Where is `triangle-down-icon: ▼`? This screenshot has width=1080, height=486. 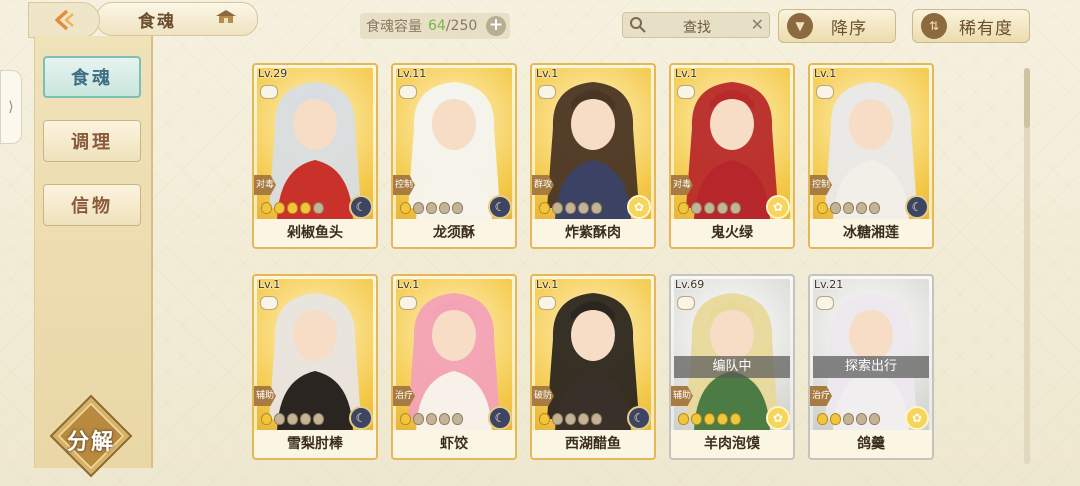
triangle-down-icon: ▼ is located at coordinates (800, 26).